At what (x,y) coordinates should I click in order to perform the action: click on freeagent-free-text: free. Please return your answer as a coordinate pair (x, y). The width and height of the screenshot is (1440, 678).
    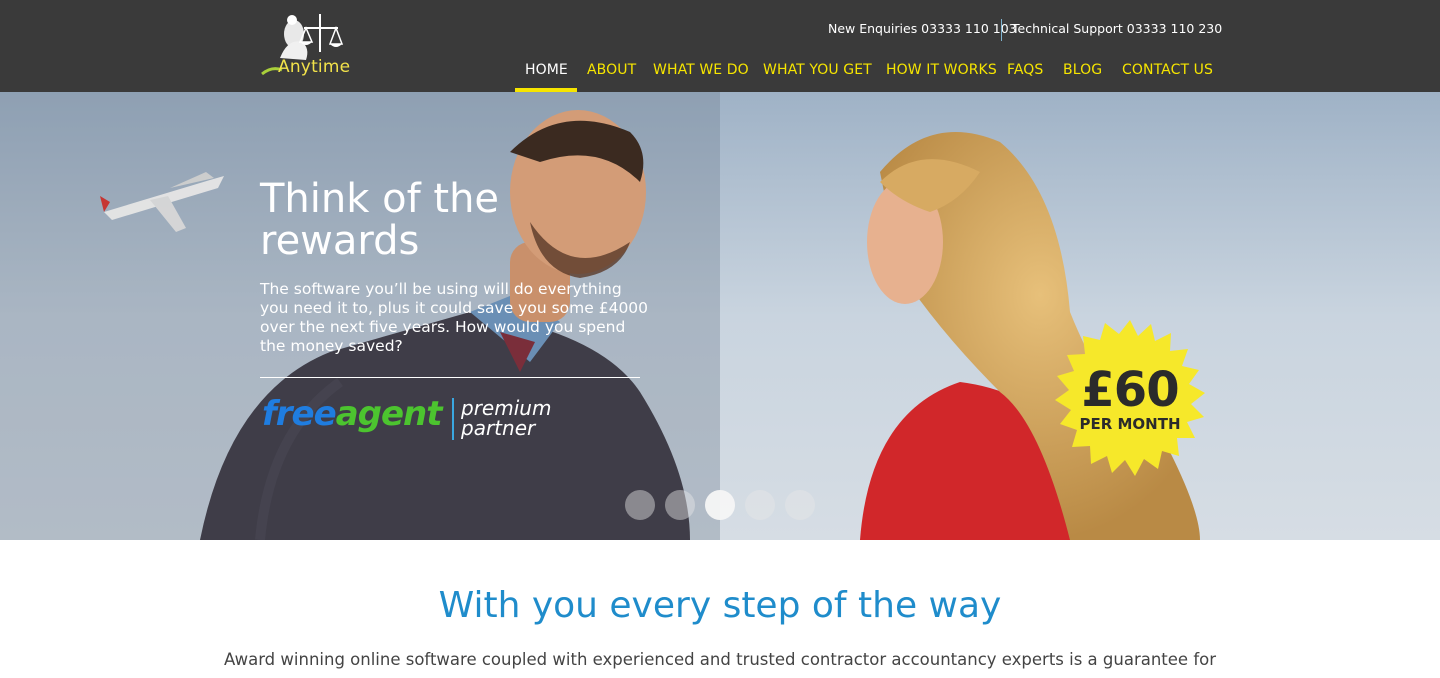
    Looking at the image, I should click on (299, 414).